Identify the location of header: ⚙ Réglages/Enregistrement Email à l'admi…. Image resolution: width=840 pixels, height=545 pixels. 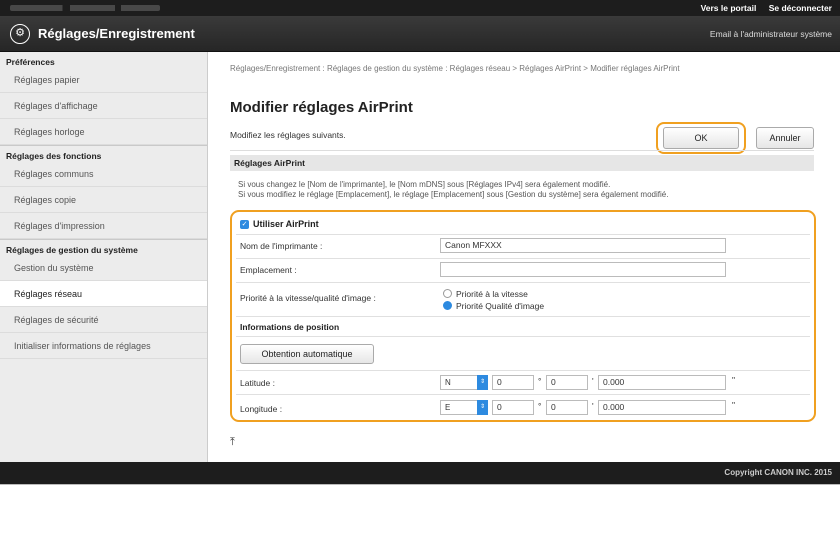
(420, 34).